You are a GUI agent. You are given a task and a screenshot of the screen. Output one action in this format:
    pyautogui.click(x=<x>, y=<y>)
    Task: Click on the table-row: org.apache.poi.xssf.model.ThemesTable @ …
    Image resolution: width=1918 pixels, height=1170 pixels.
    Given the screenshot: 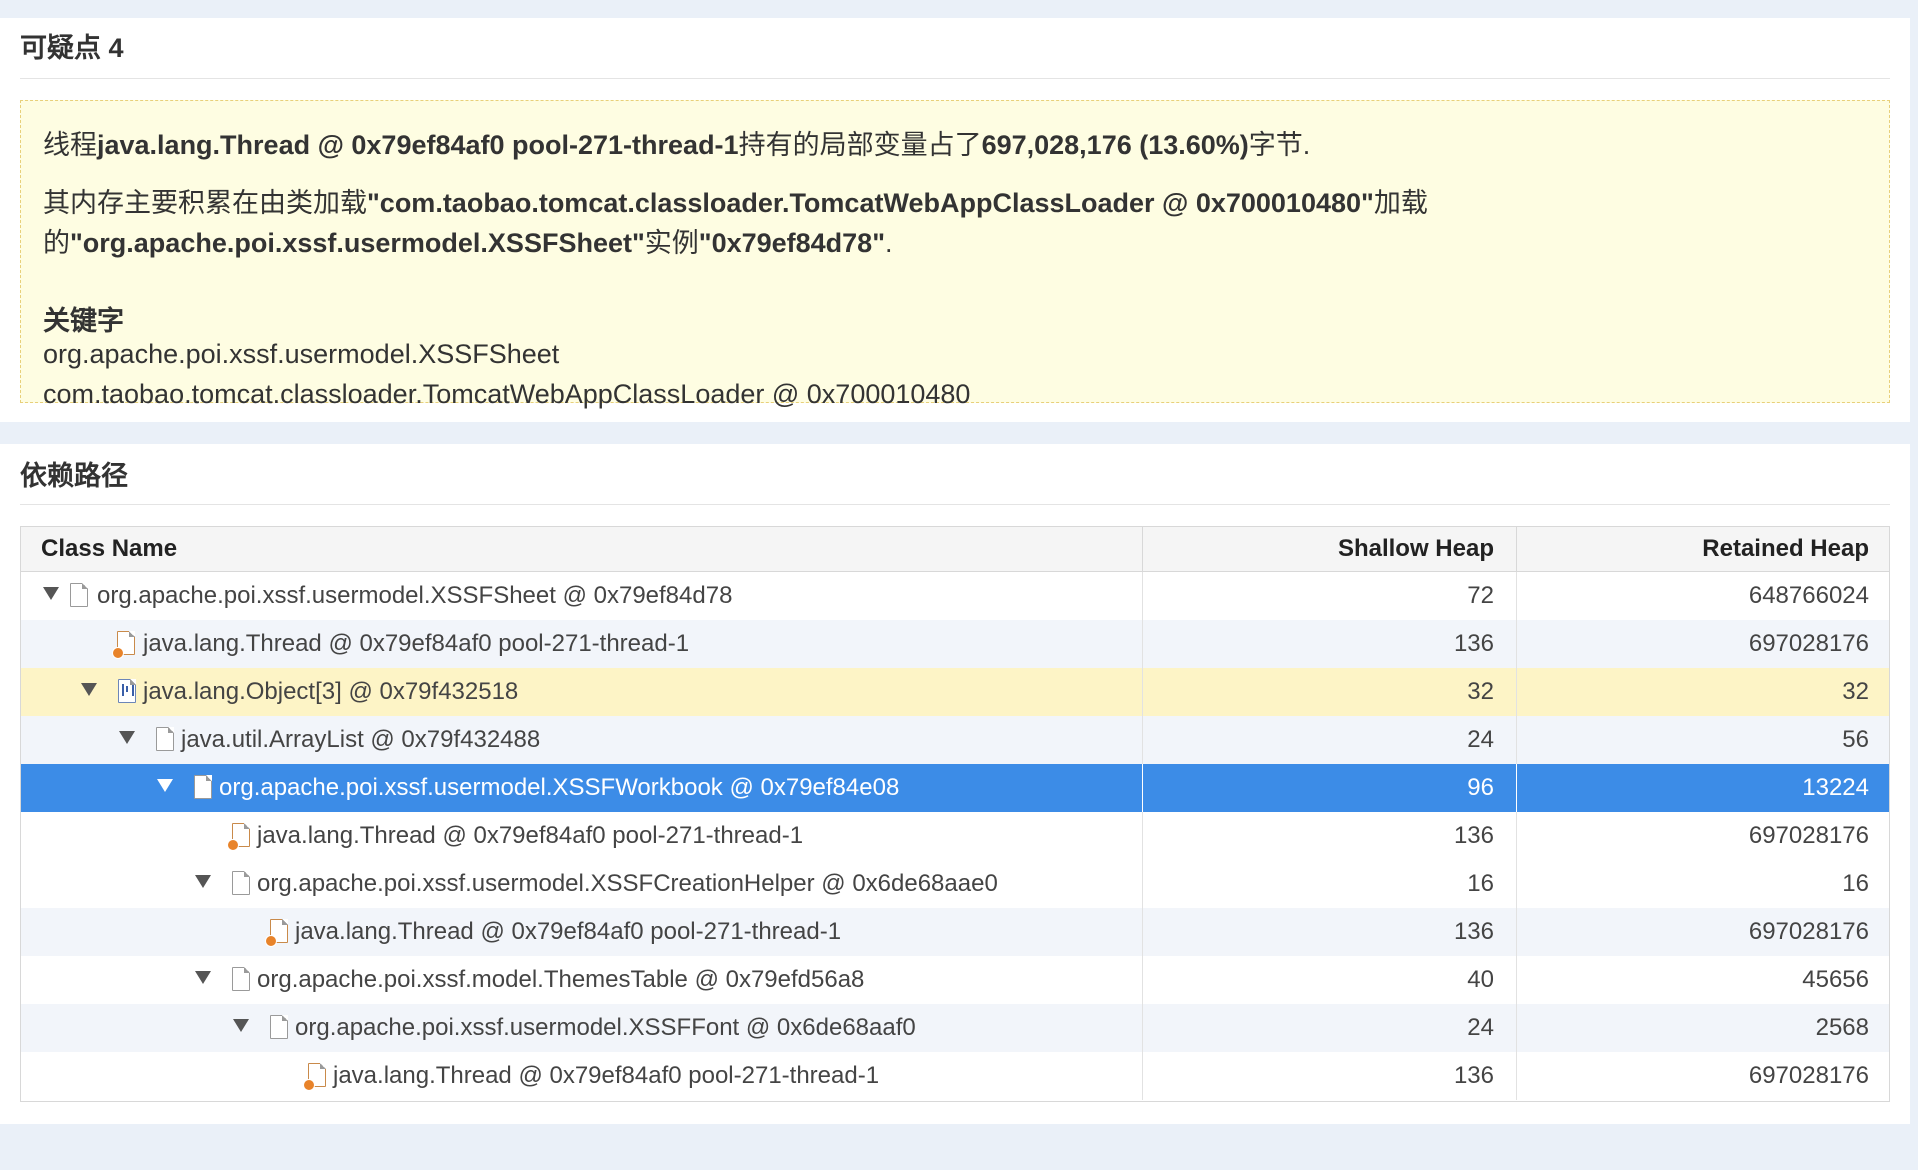 What is the action you would take?
    pyautogui.click(x=955, y=980)
    